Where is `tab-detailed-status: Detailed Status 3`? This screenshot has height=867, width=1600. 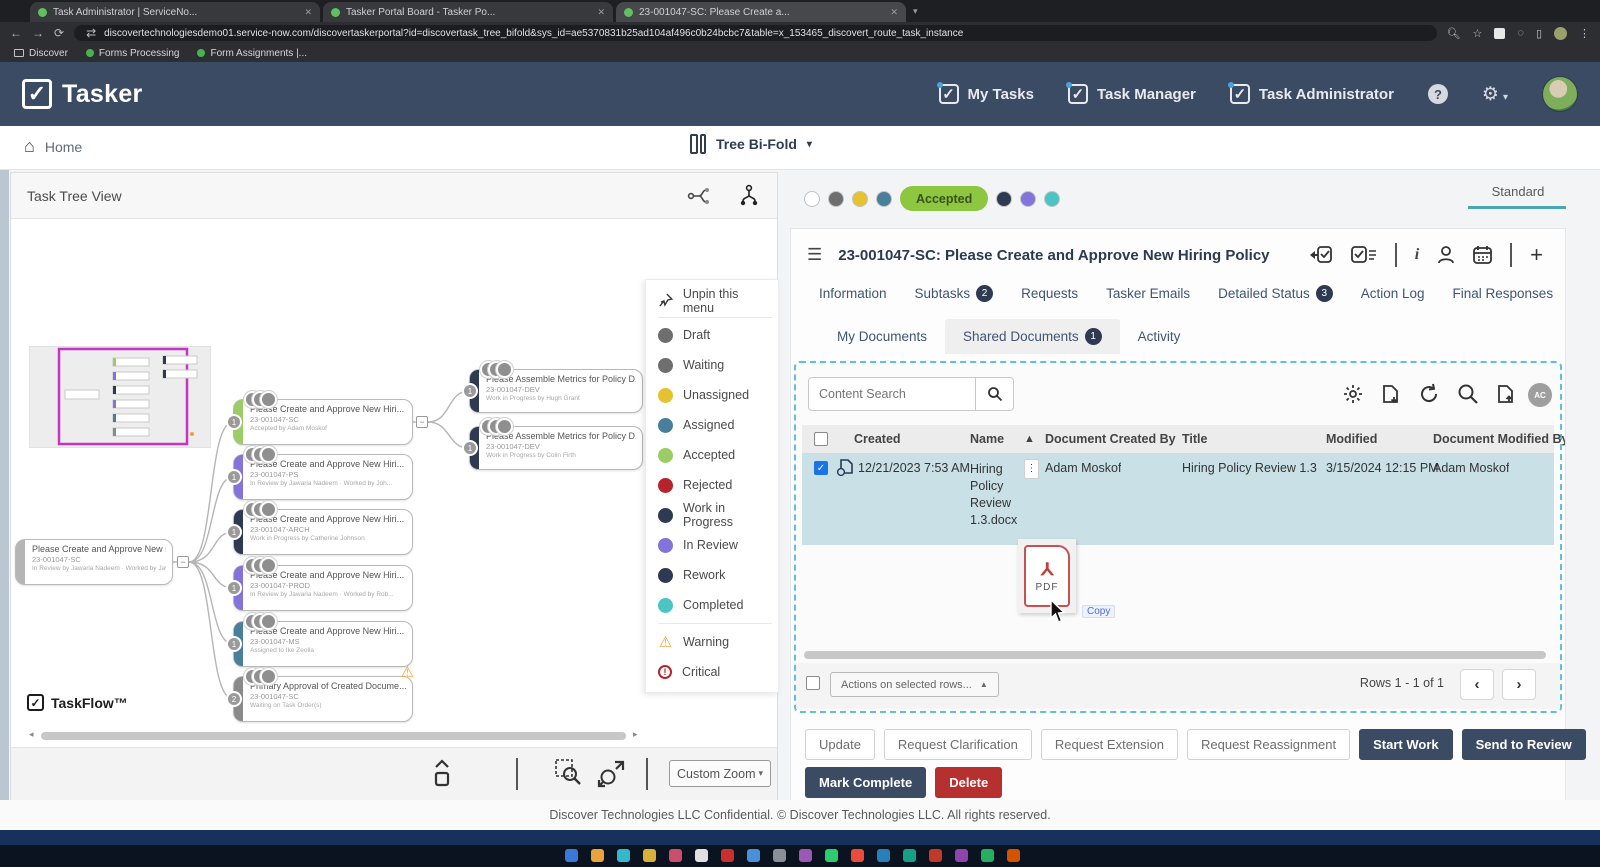 tab-detailed-status: Detailed Status 3 is located at coordinates (1275, 293).